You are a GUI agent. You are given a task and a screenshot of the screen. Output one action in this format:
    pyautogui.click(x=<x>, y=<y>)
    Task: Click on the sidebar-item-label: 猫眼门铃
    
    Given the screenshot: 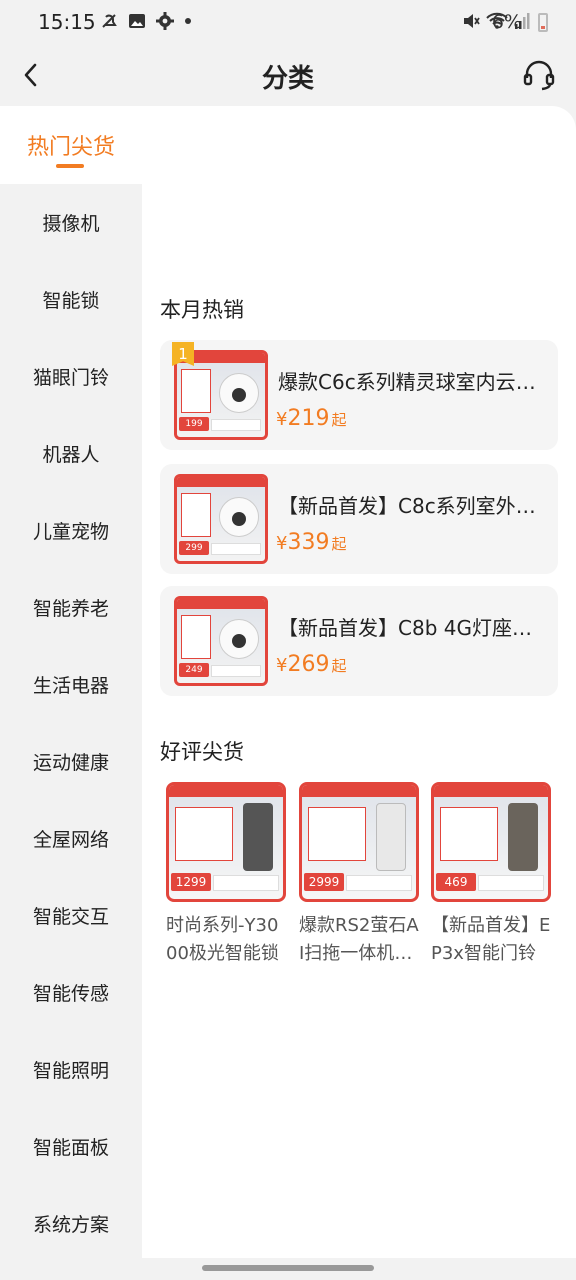 What is the action you would take?
    pyautogui.click(x=70, y=378)
    